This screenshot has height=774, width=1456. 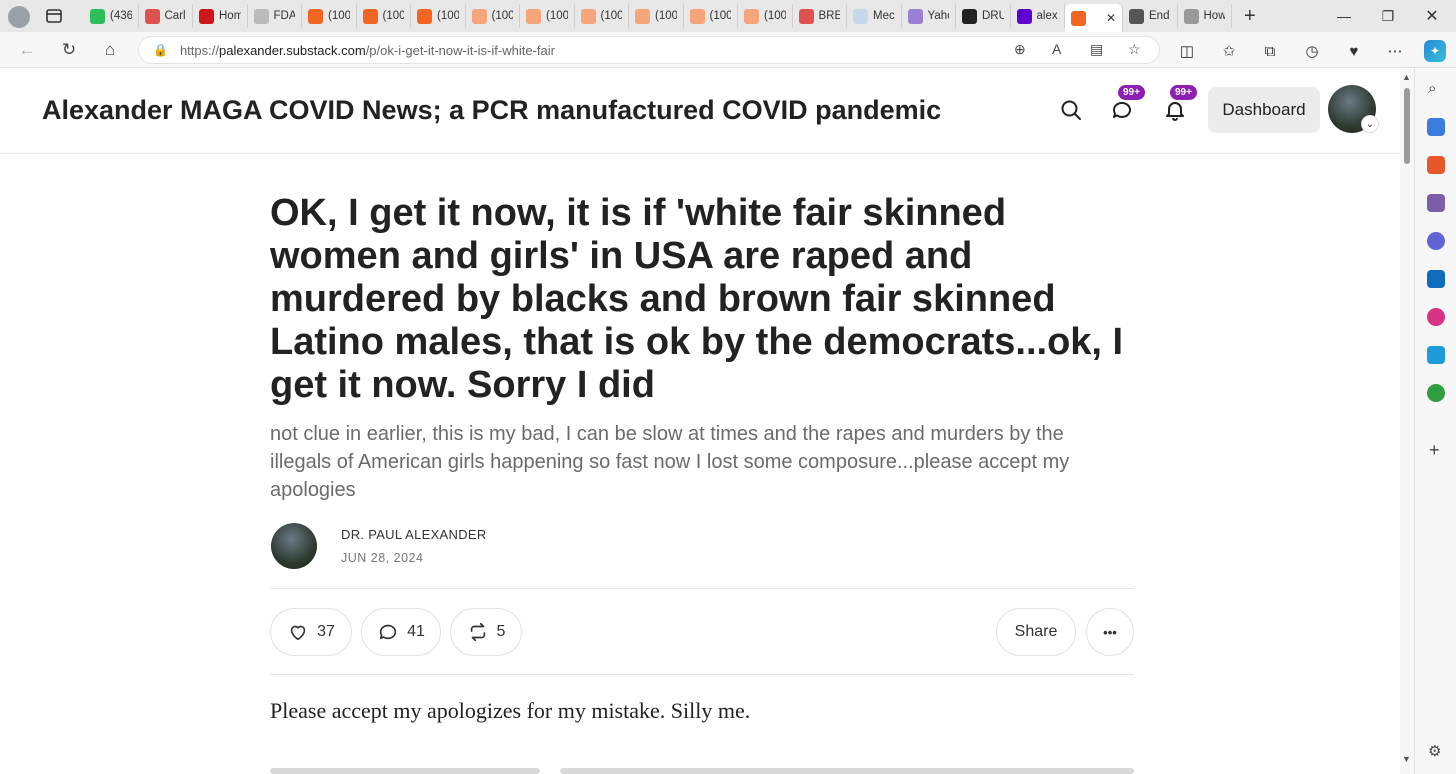 I want to click on browser-tab: Mec, so click(x=874, y=16).